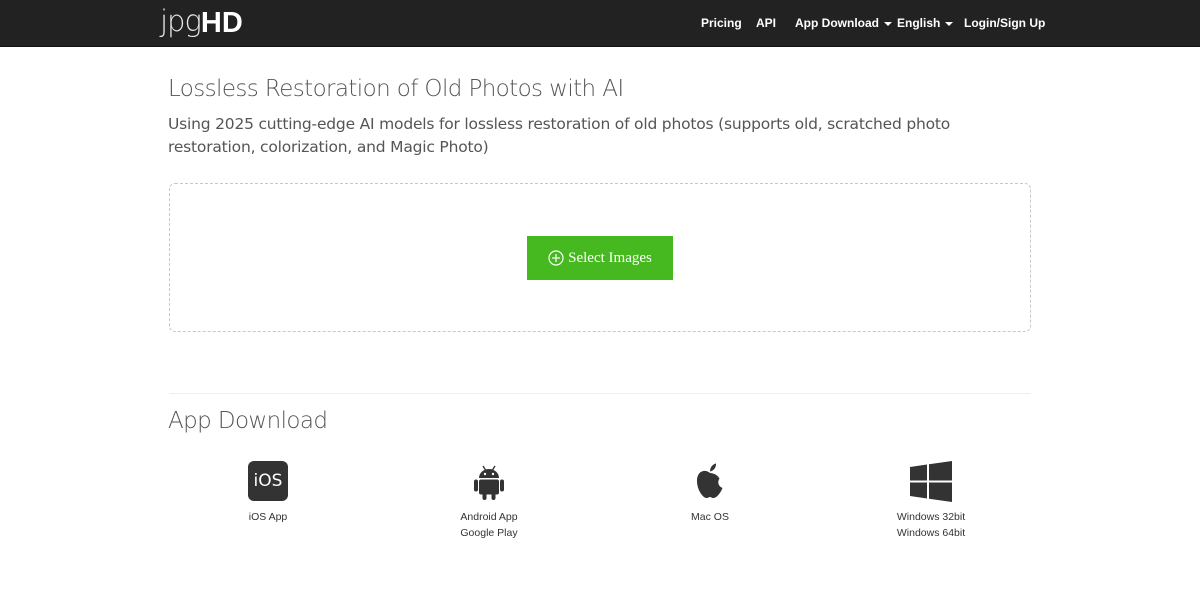 This screenshot has width=1200, height=610. Describe the element at coordinates (931, 533) in the screenshot. I see `app-windows-64-label: Windows 64bit` at that location.